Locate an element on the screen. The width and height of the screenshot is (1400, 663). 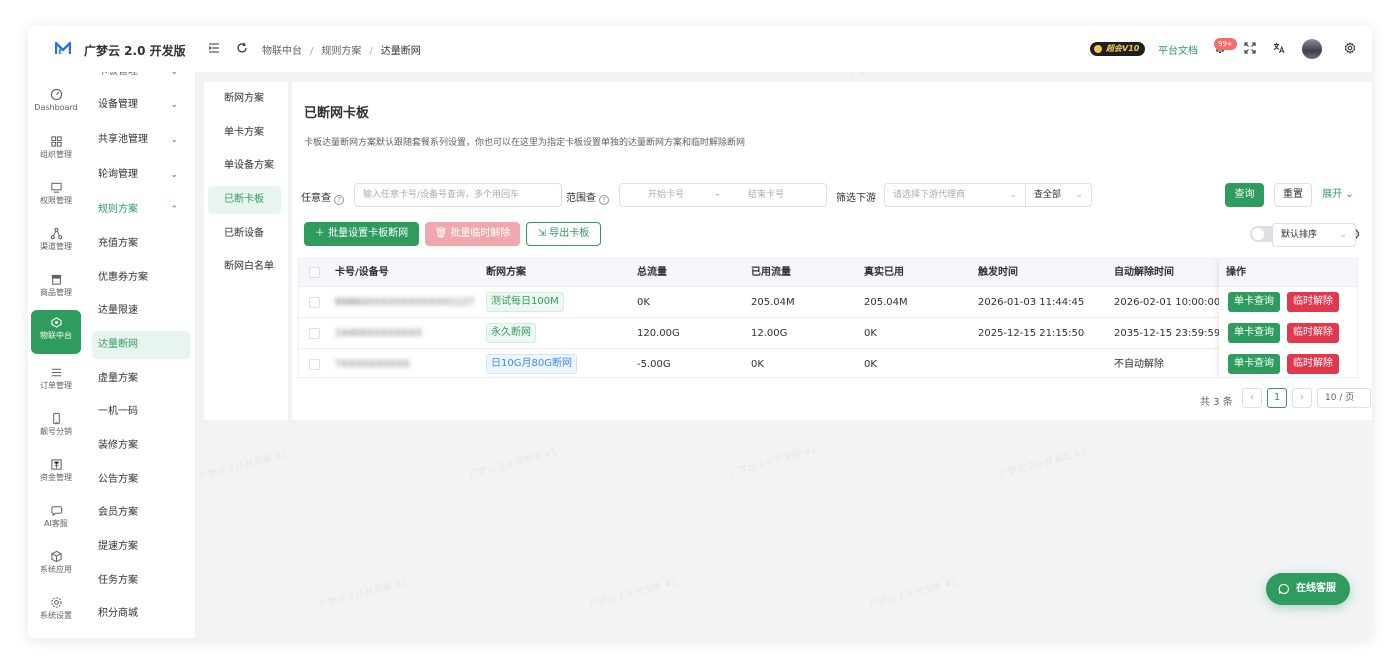
submenu-item-label: 轮询管理 is located at coordinates (118, 174).